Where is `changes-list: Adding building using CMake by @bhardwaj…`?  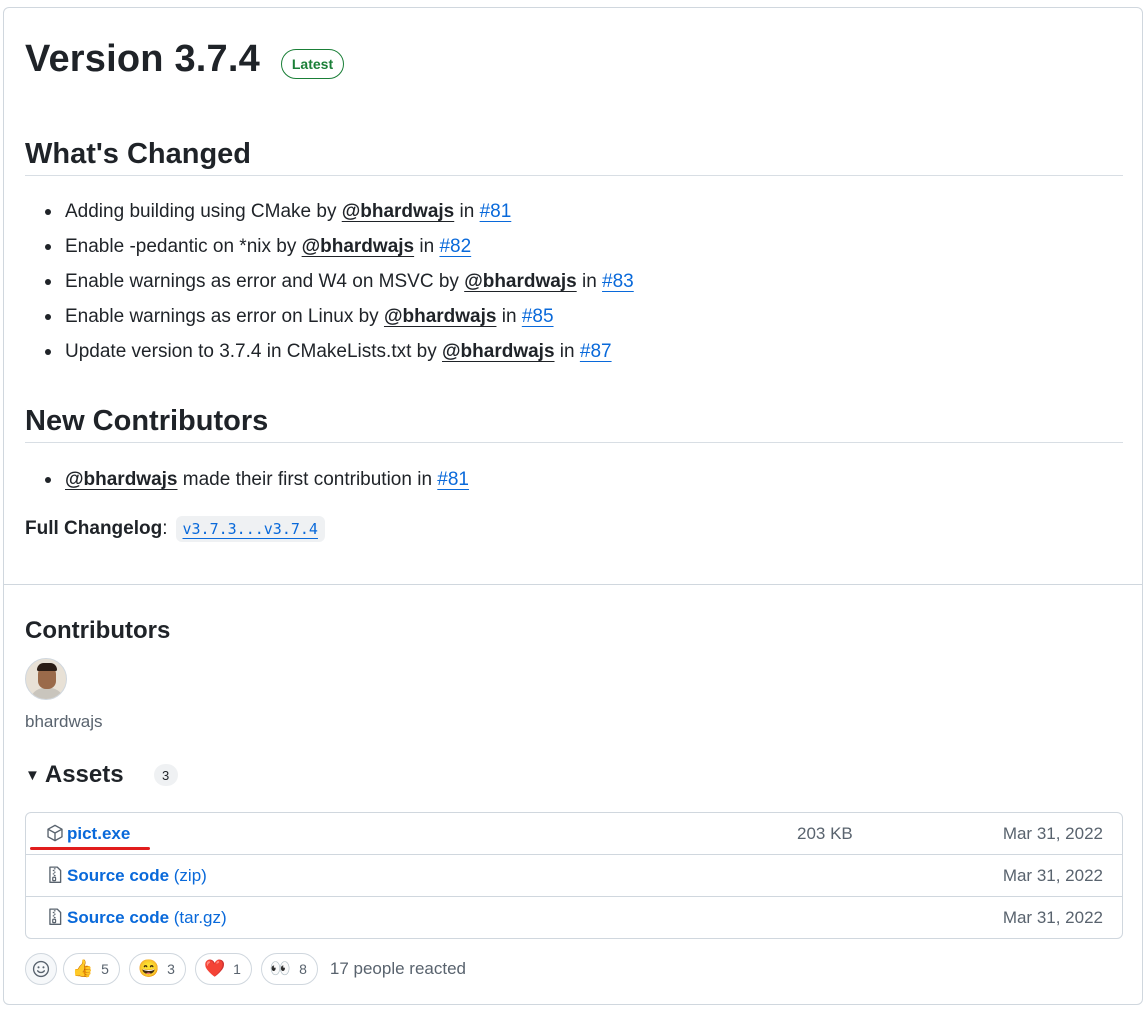
changes-list: Adding building using CMake by @bhardwaj… is located at coordinates (329, 281).